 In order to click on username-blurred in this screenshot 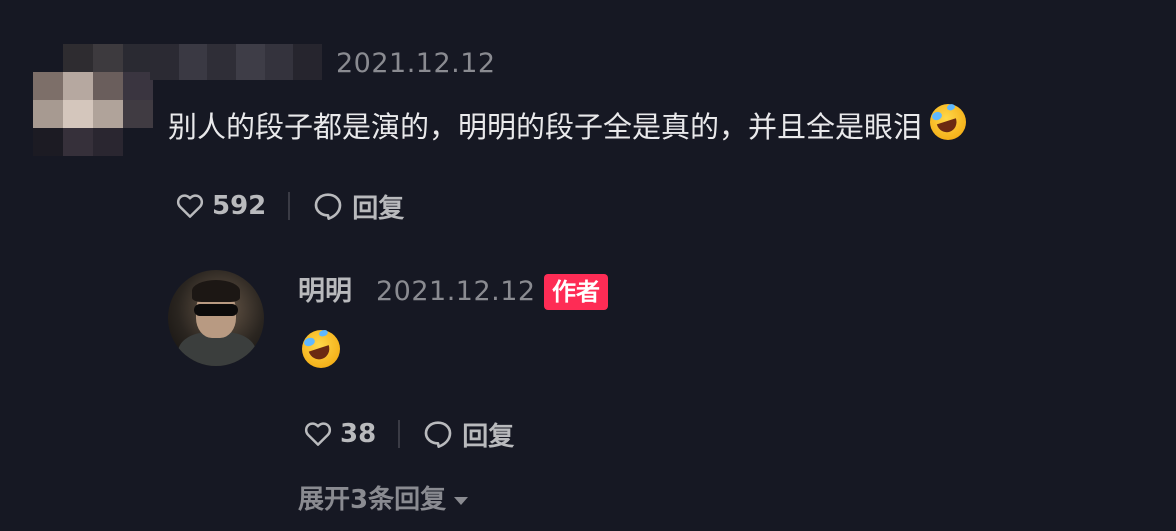, I will do `click(236, 62)`.